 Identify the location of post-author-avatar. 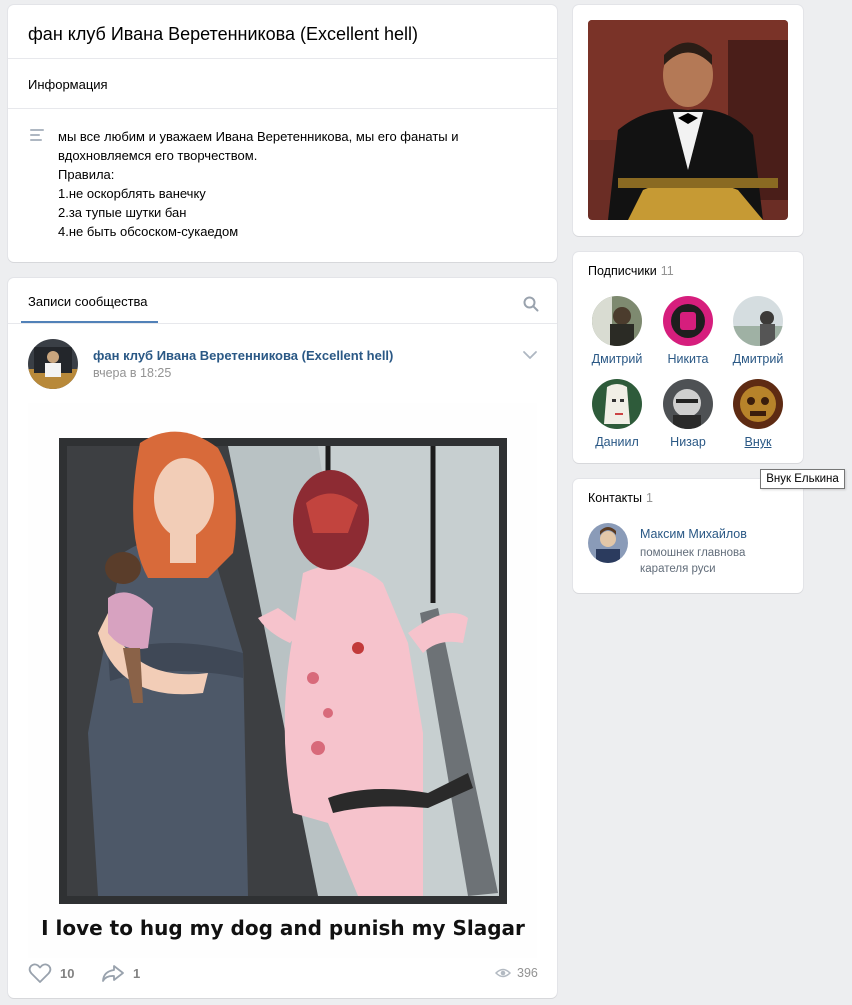
(53, 364).